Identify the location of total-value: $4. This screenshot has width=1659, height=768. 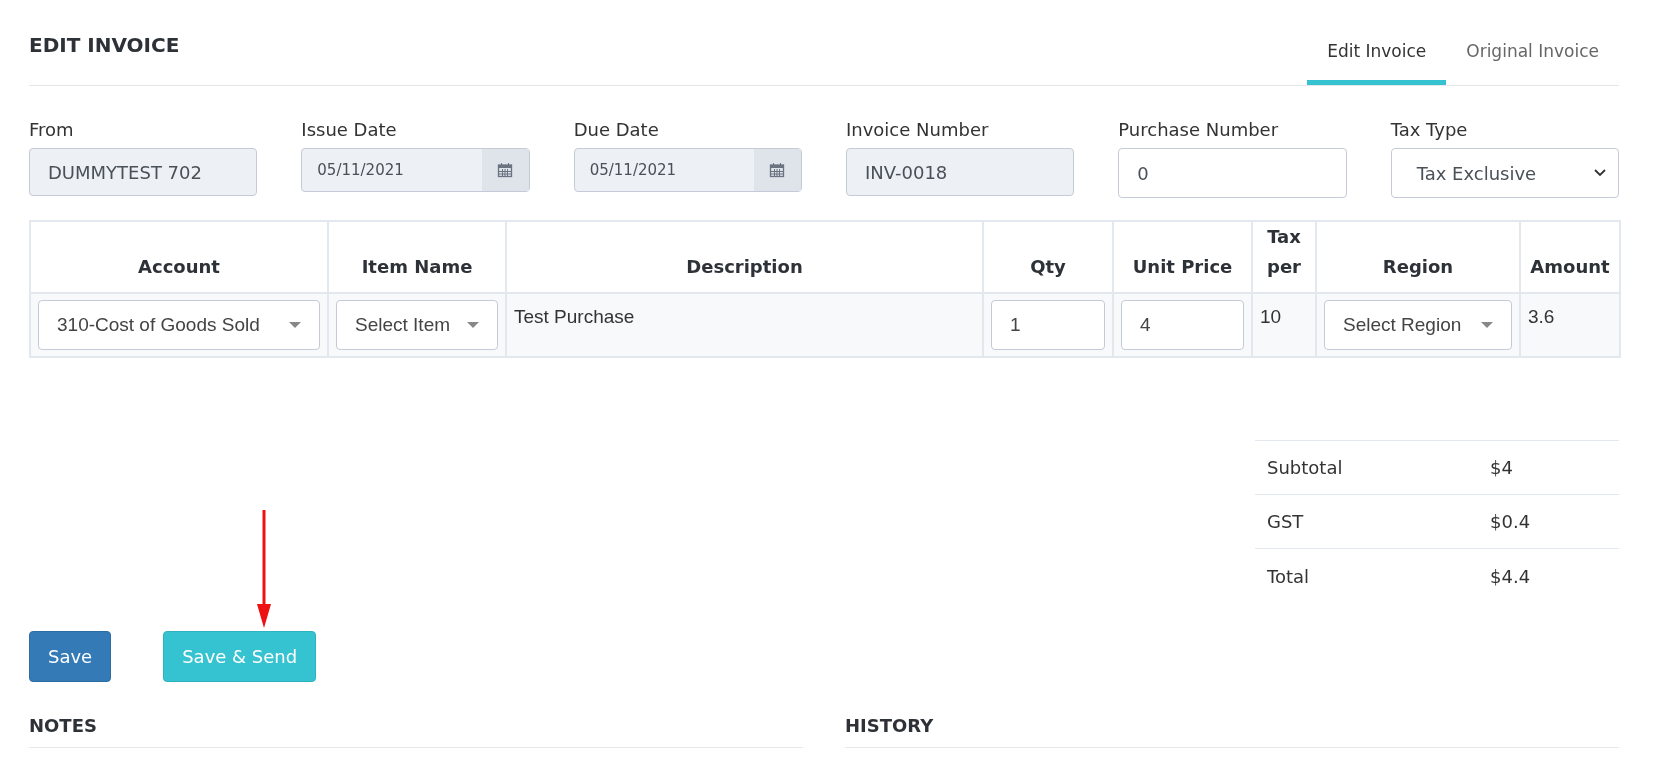
(1501, 468).